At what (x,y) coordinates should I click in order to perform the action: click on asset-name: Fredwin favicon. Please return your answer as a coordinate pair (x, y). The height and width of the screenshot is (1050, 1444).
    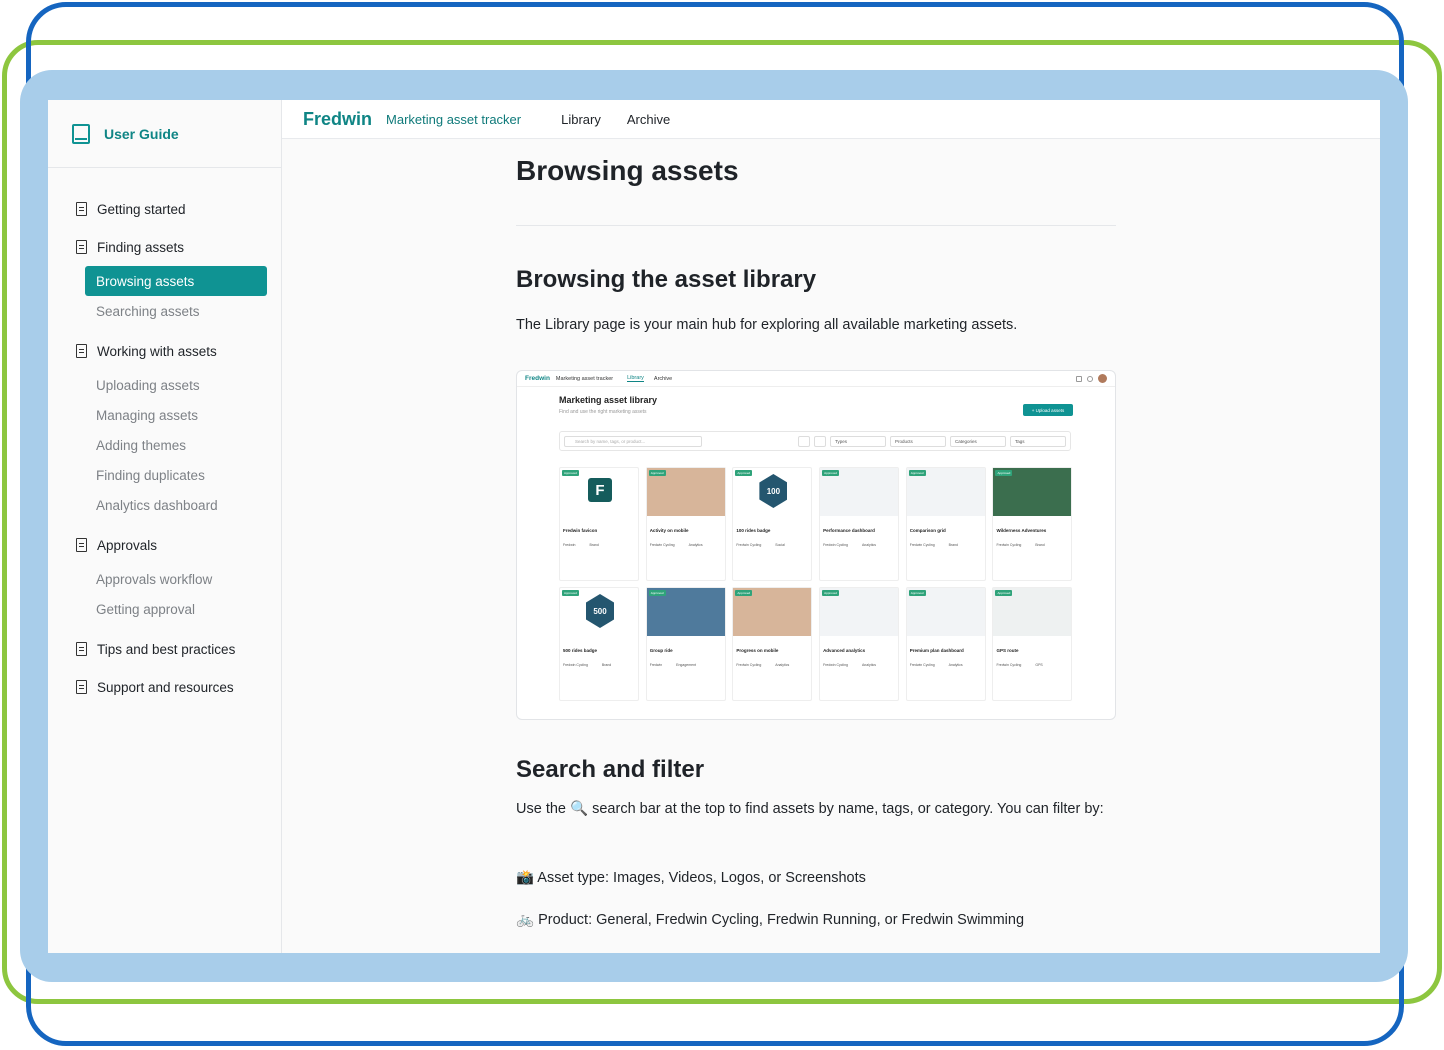
    Looking at the image, I should click on (580, 530).